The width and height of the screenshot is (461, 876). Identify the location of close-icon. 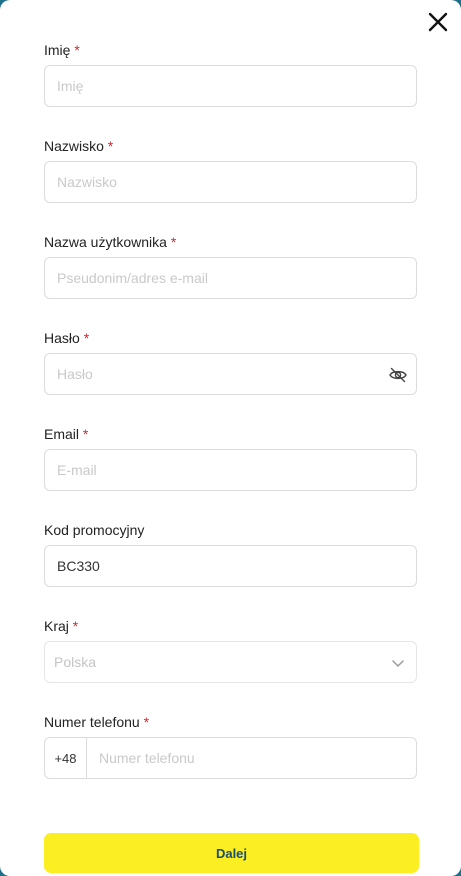
(438, 22).